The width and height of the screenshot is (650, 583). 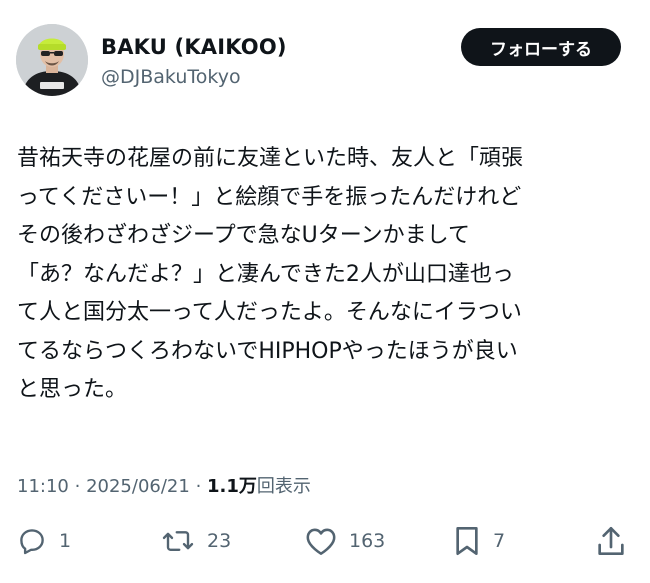 What do you see at coordinates (138, 486) in the screenshot?
I see `tweet-date: 2025/06/21` at bounding box center [138, 486].